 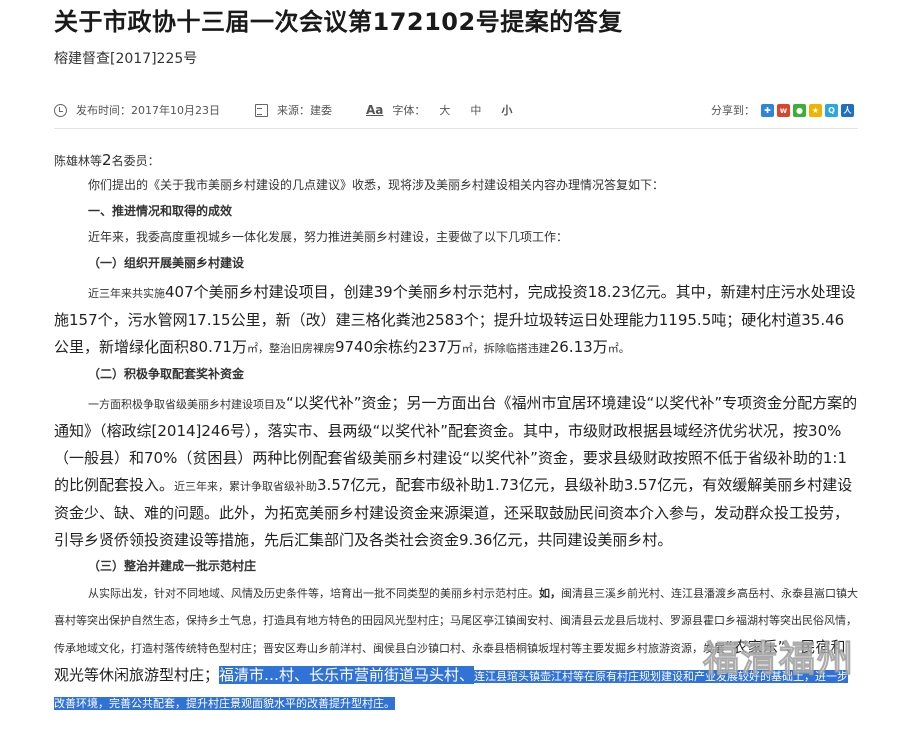 What do you see at coordinates (148, 110) in the screenshot?
I see `publish-time-text: 发布时间：2017年10月23日` at bounding box center [148, 110].